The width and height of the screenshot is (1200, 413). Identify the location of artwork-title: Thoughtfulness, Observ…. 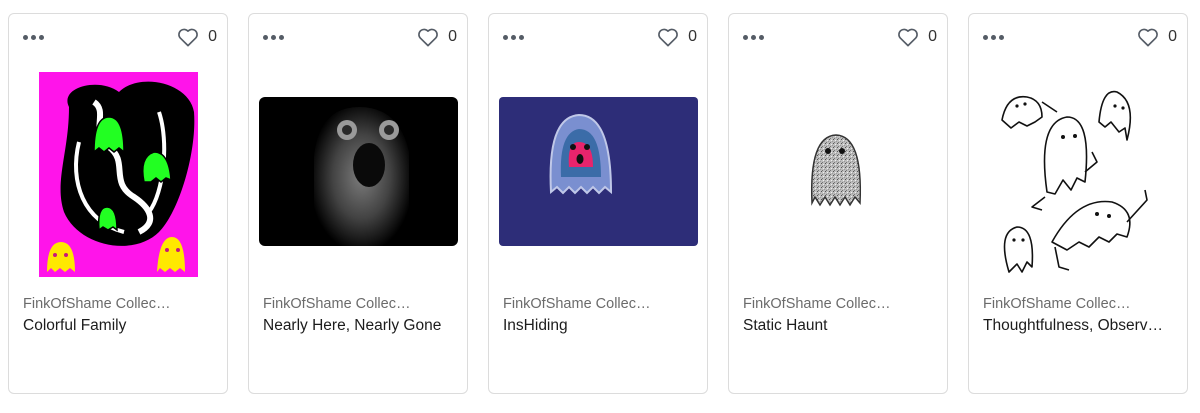
(1078, 326).